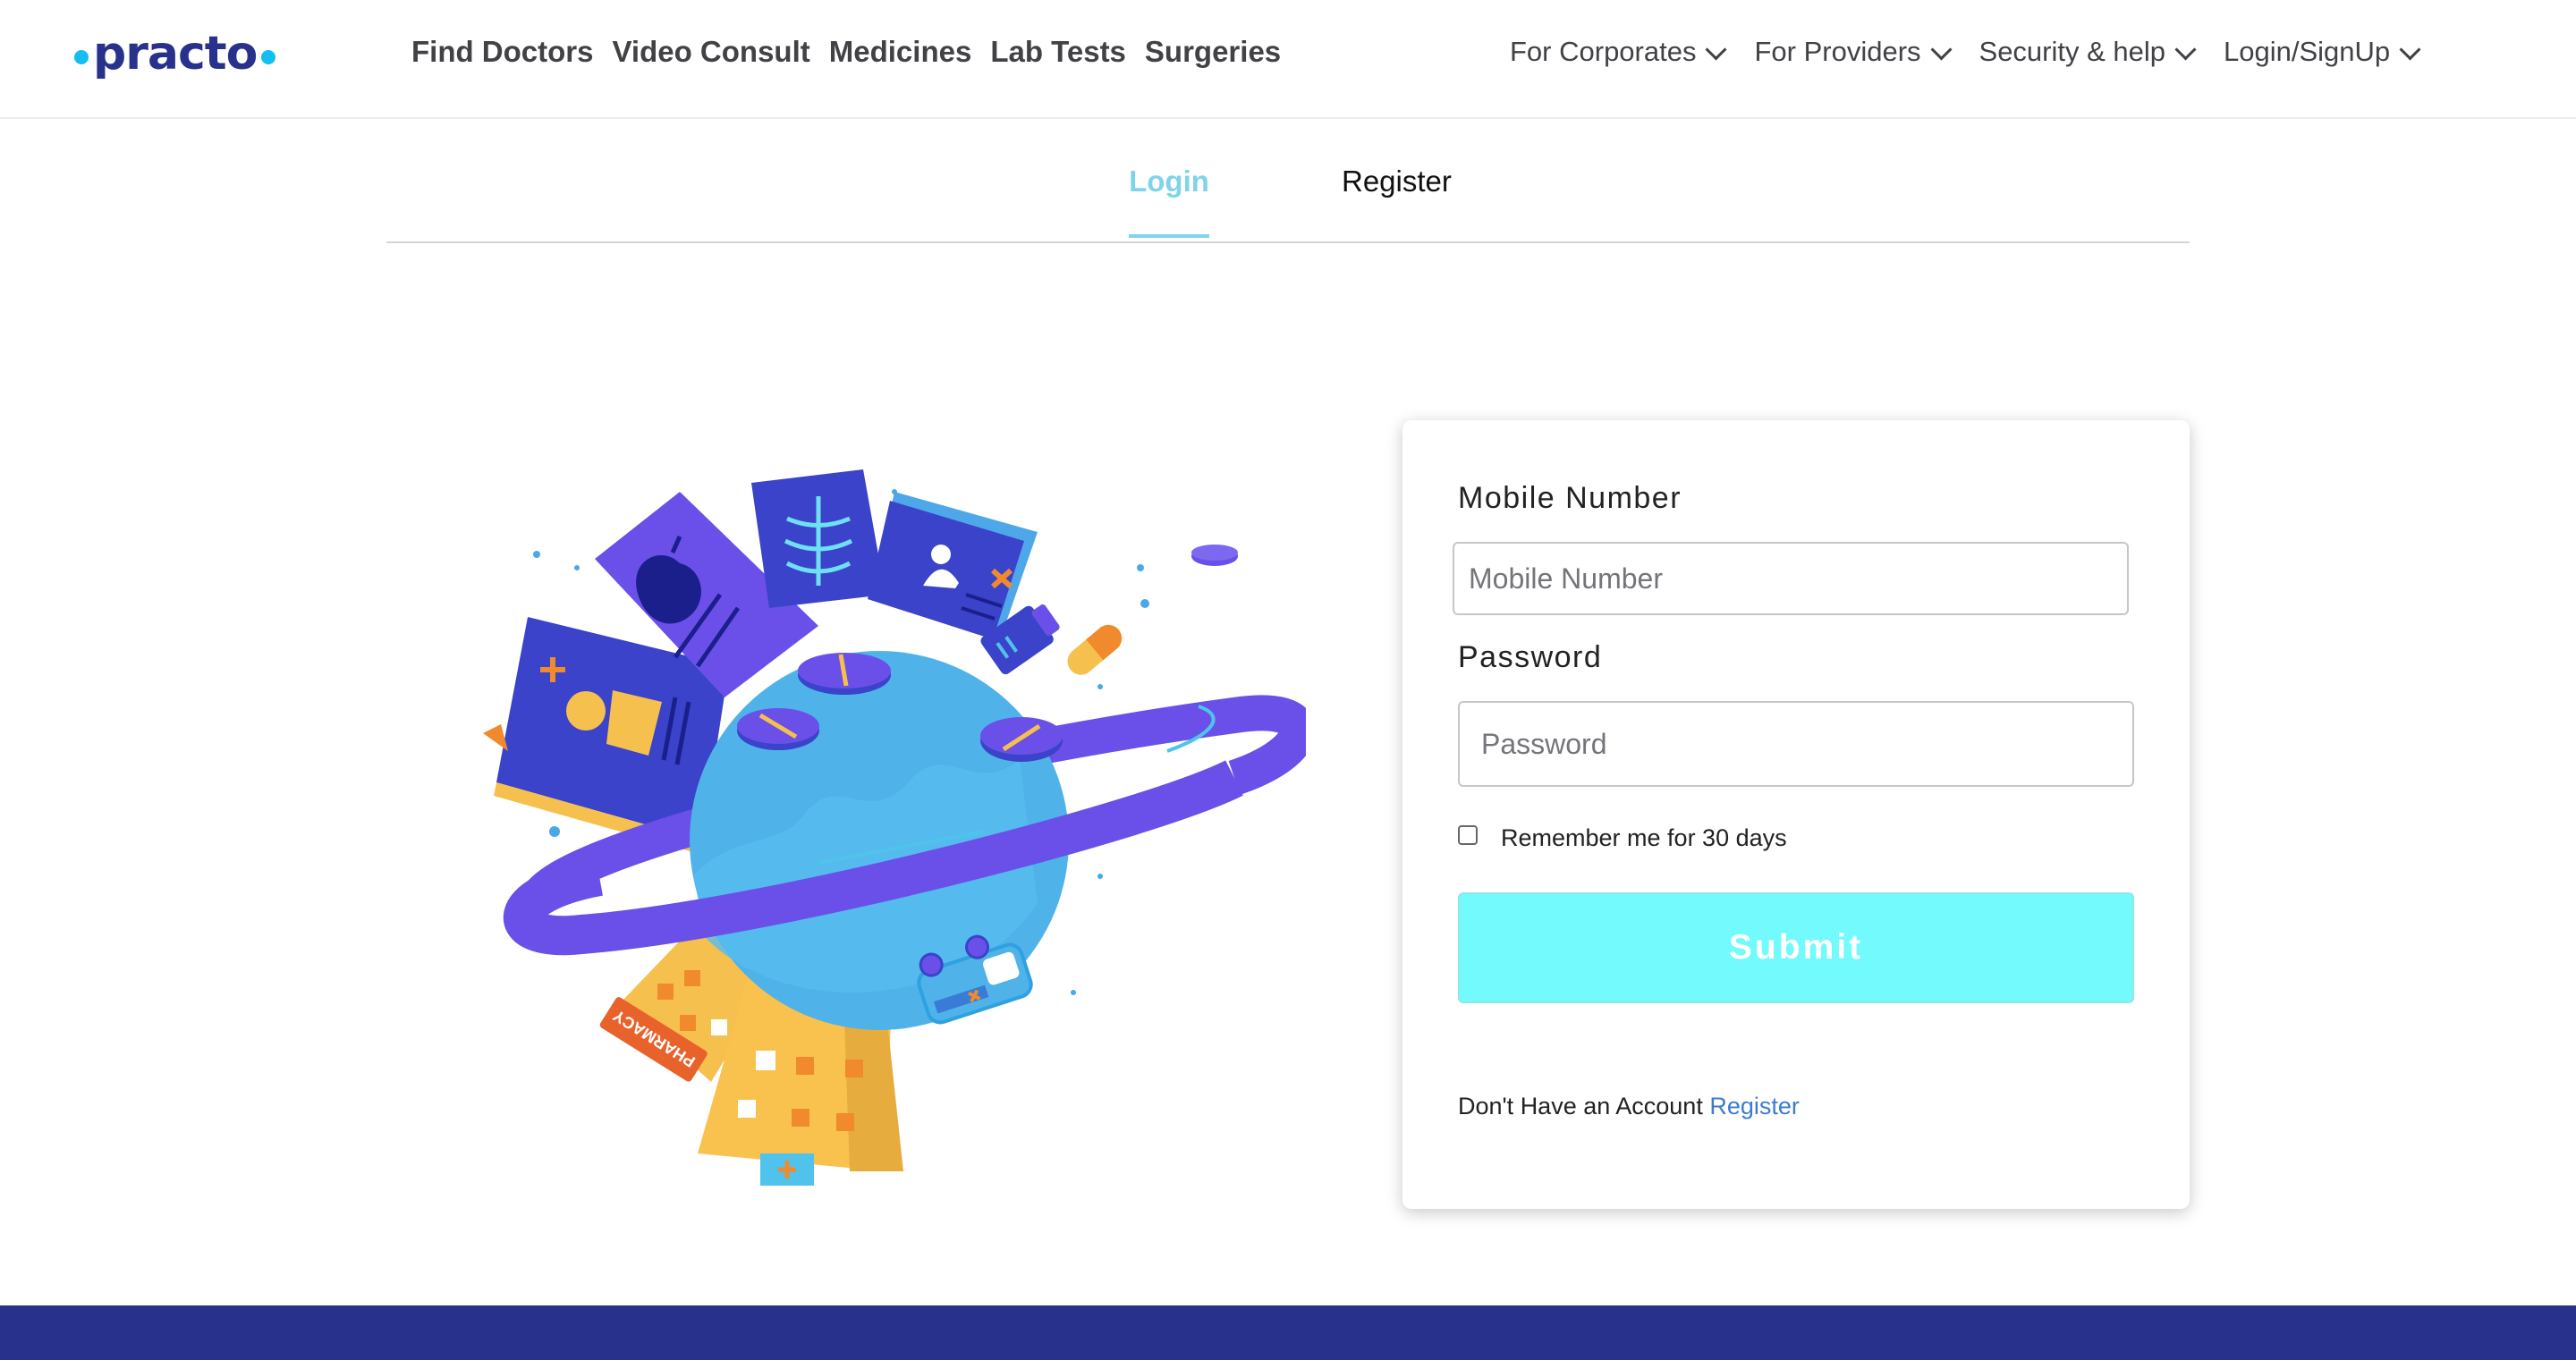 The width and height of the screenshot is (2576, 1360). Describe the element at coordinates (1796, 947) in the screenshot. I see `submit-button: Submit` at that location.